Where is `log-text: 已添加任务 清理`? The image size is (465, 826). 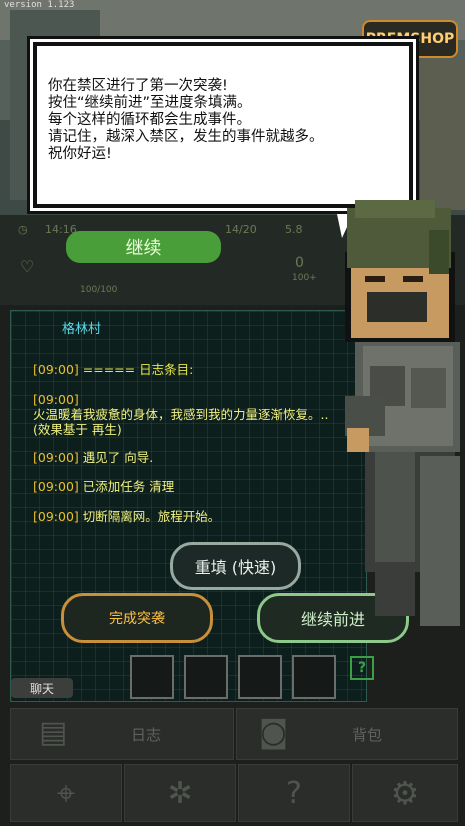 log-text: 已添加任务 清理 is located at coordinates (128, 486).